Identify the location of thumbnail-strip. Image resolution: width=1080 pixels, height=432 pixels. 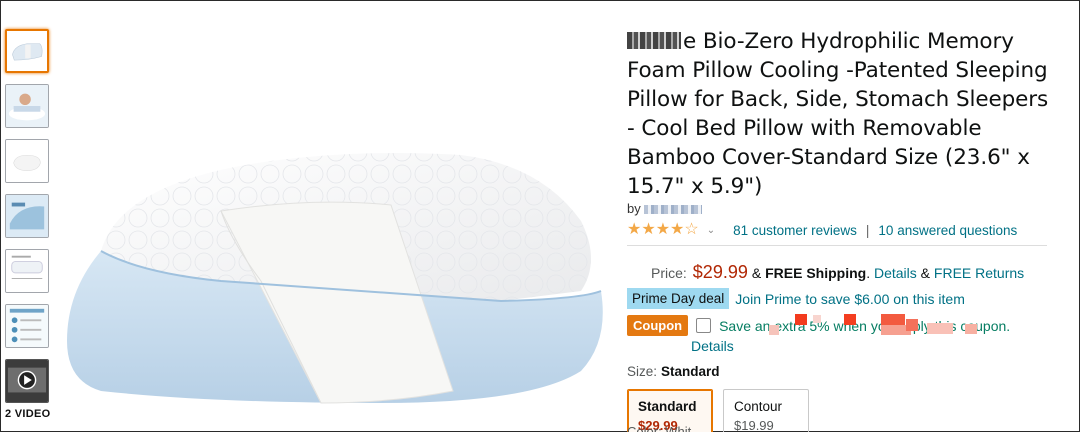
(28, 221).